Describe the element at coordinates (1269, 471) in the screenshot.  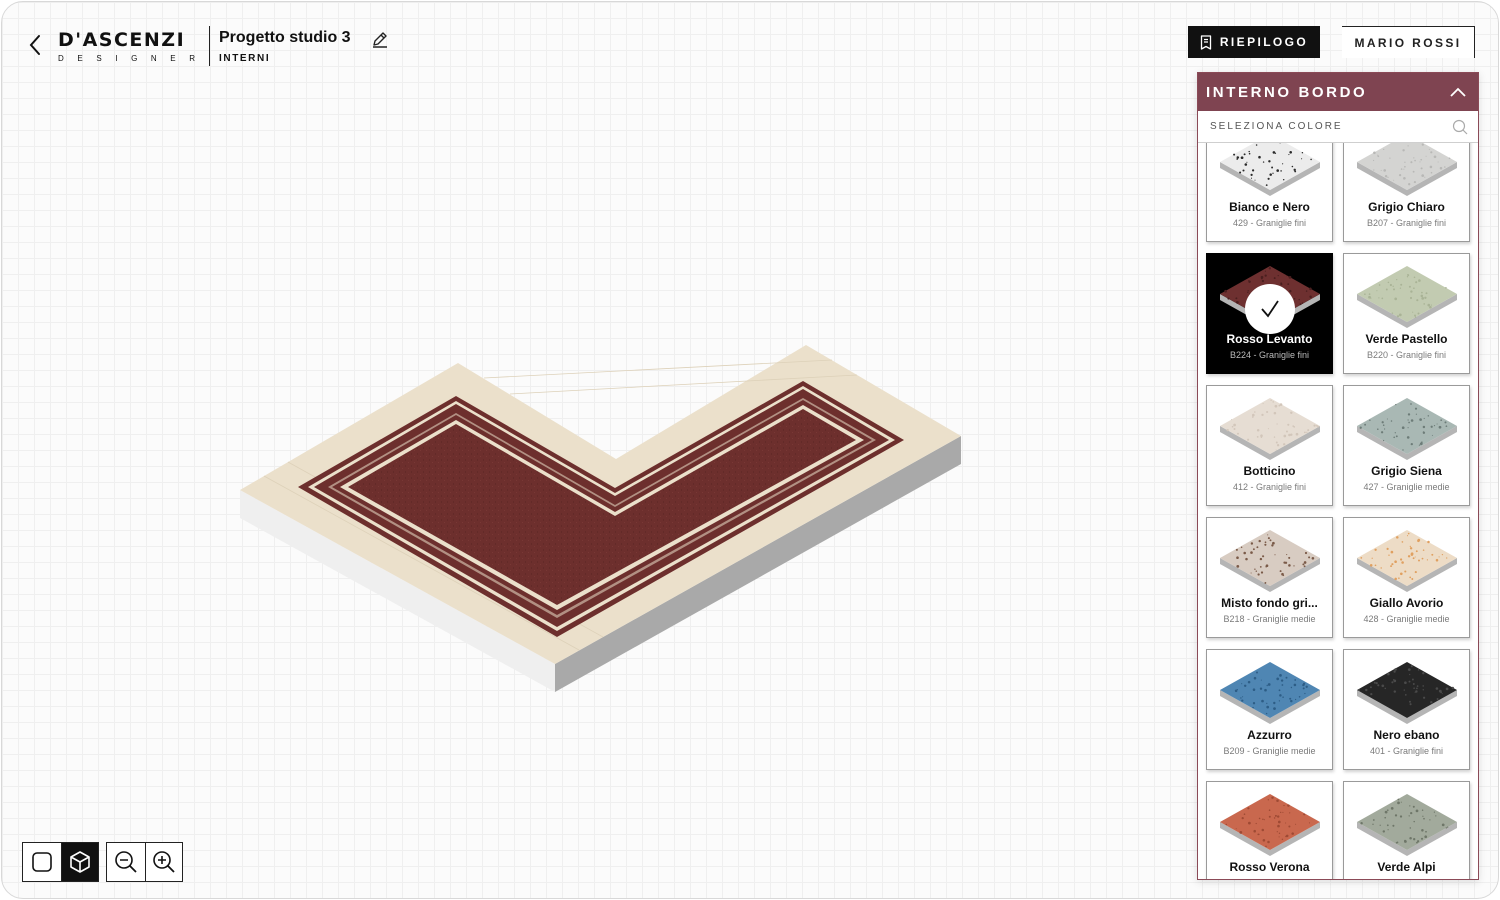
I see `color-card-name: Botticino` at that location.